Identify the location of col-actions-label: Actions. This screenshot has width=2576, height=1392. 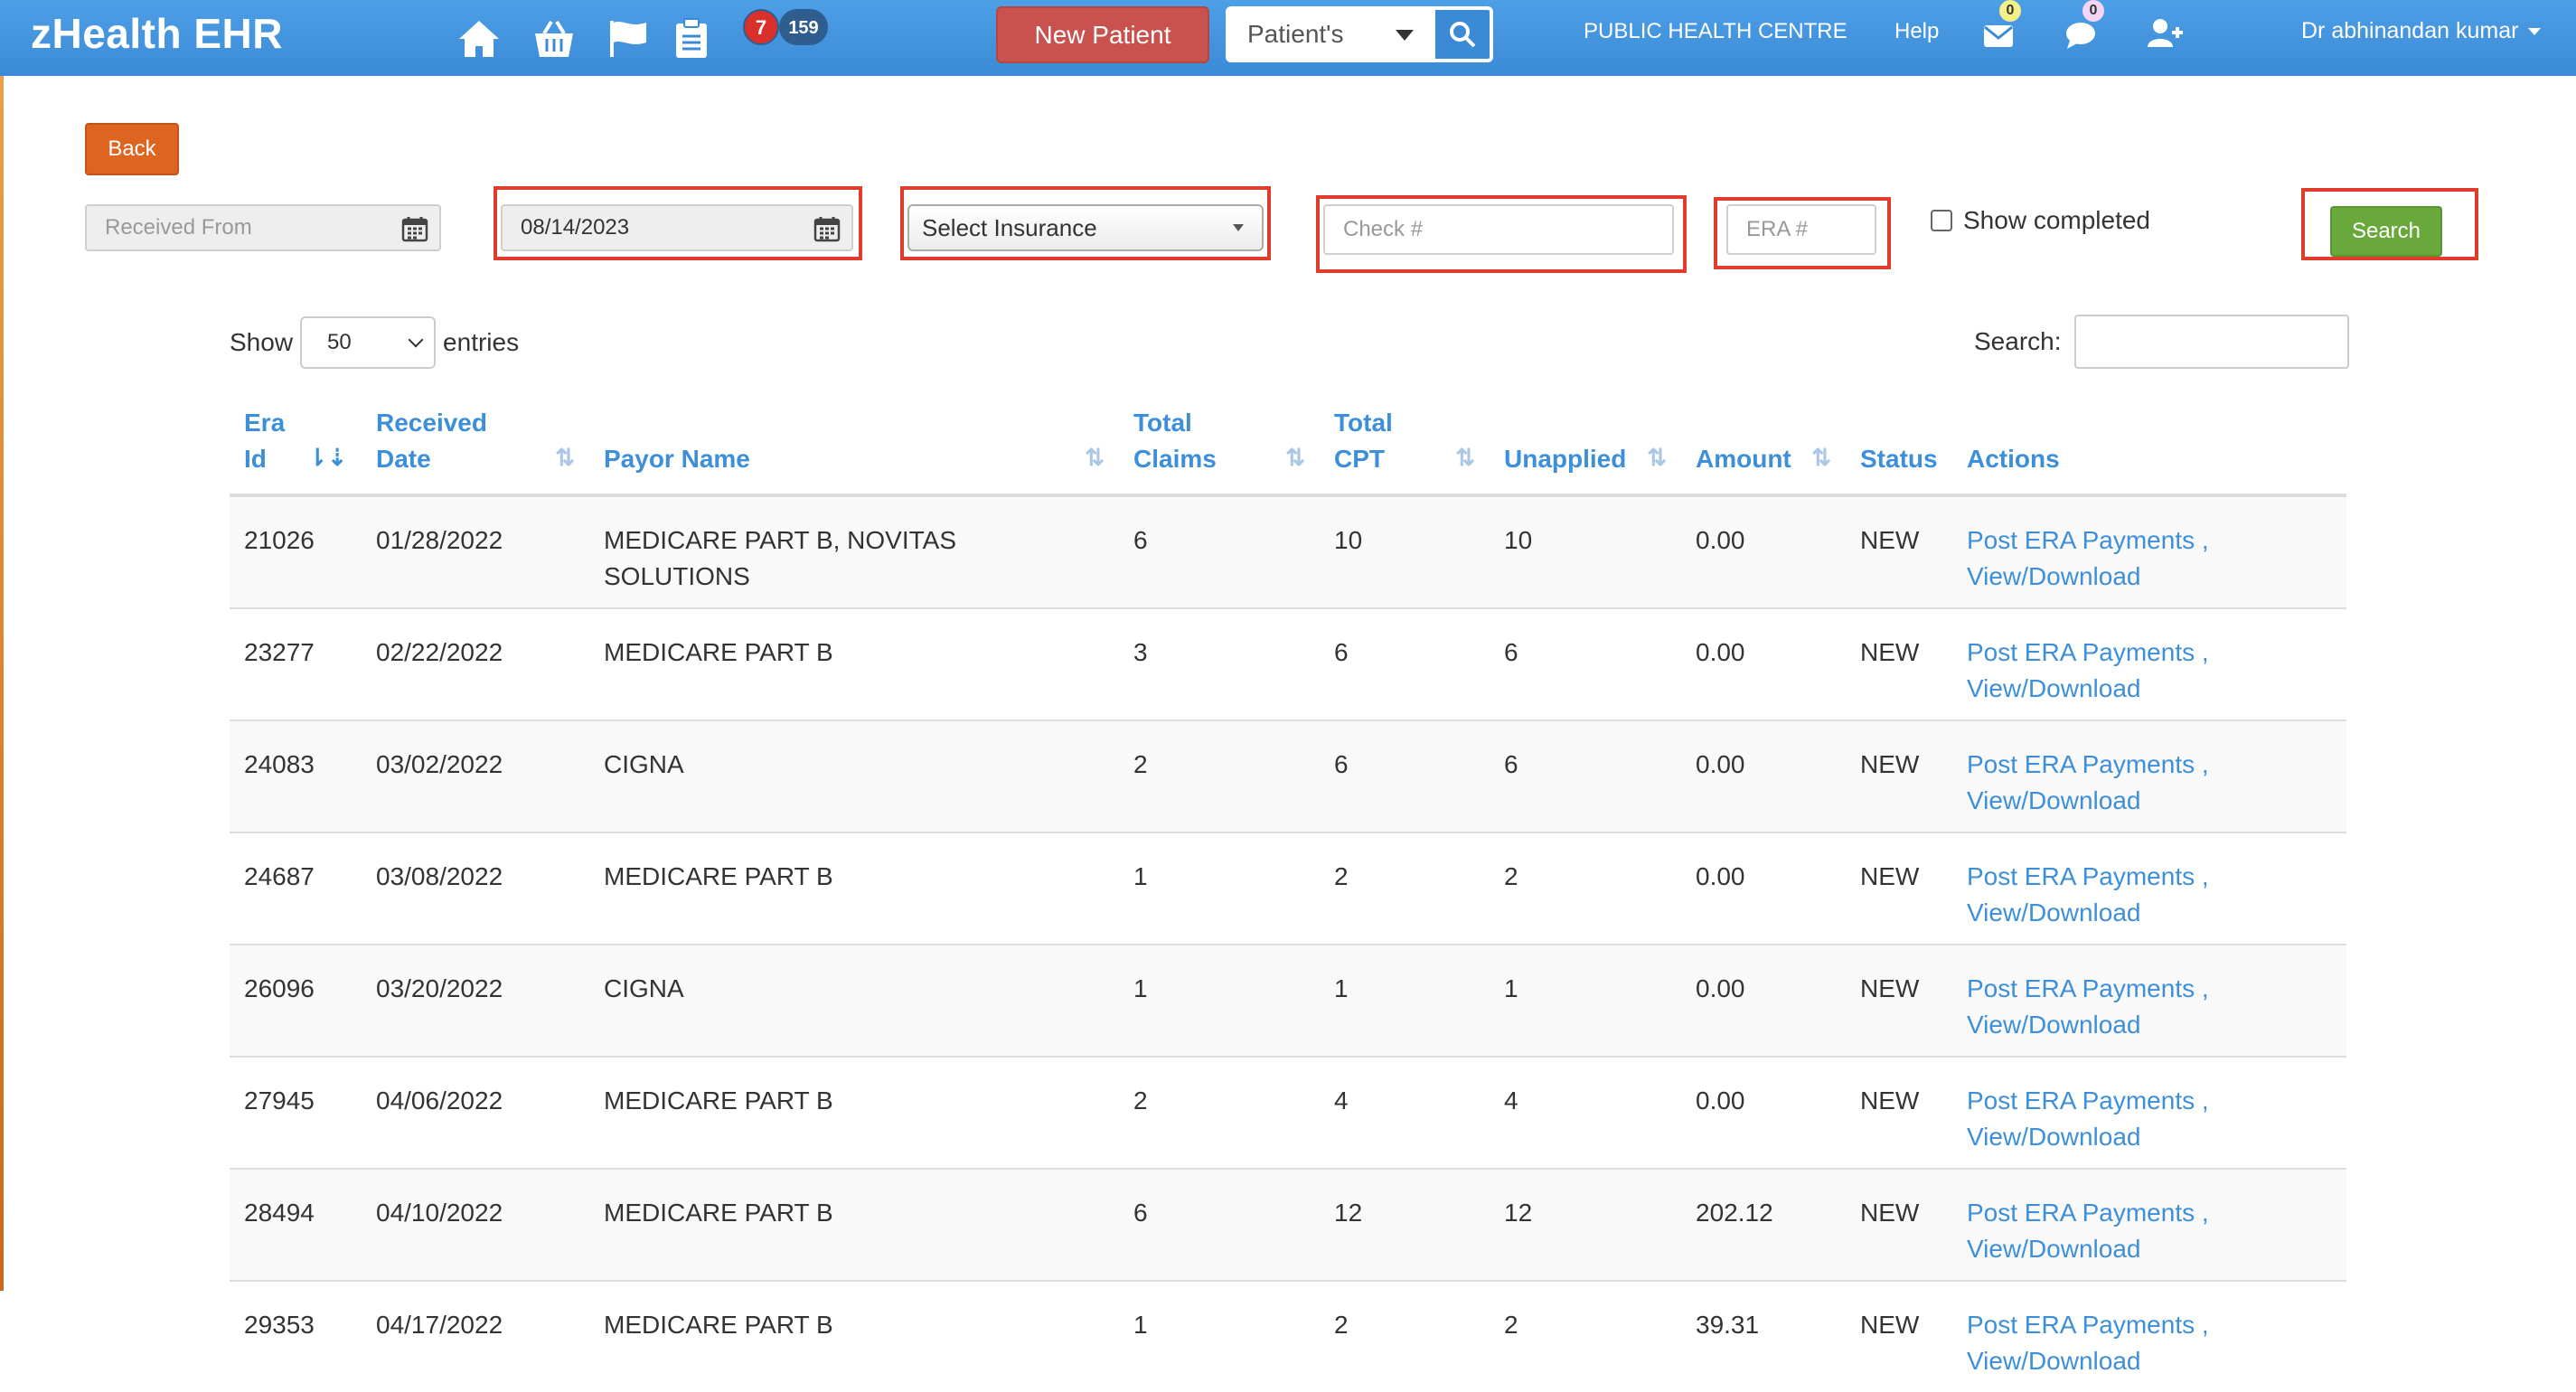
(2014, 459).